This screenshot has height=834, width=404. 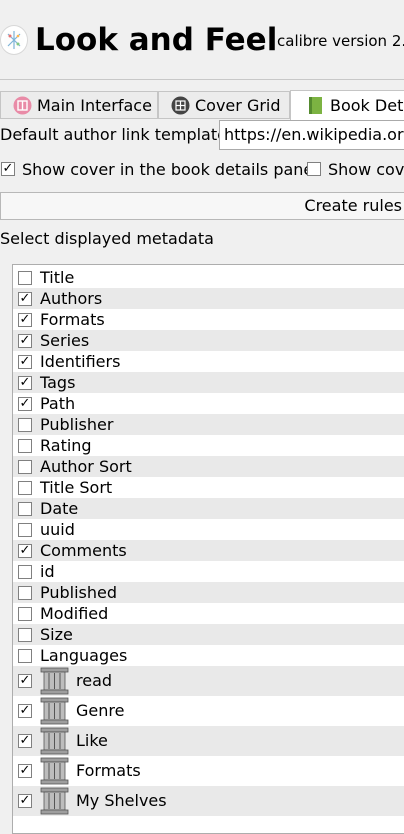 What do you see at coordinates (208, 277) in the screenshot?
I see `list-item: Title` at bounding box center [208, 277].